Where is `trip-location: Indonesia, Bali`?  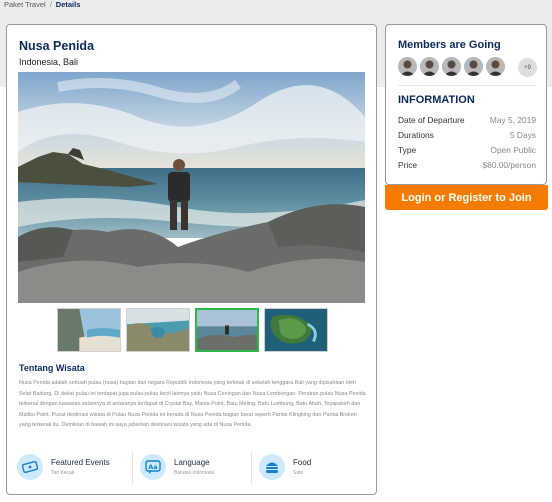 trip-location: Indonesia, Bali is located at coordinates (49, 62).